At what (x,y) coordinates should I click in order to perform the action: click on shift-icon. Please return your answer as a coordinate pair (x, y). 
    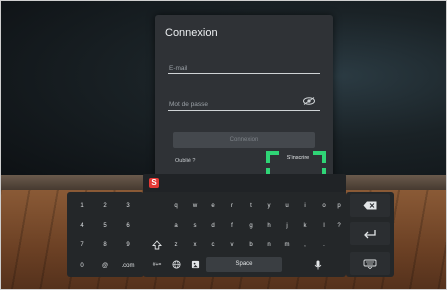
    Looking at the image, I should click on (157, 245).